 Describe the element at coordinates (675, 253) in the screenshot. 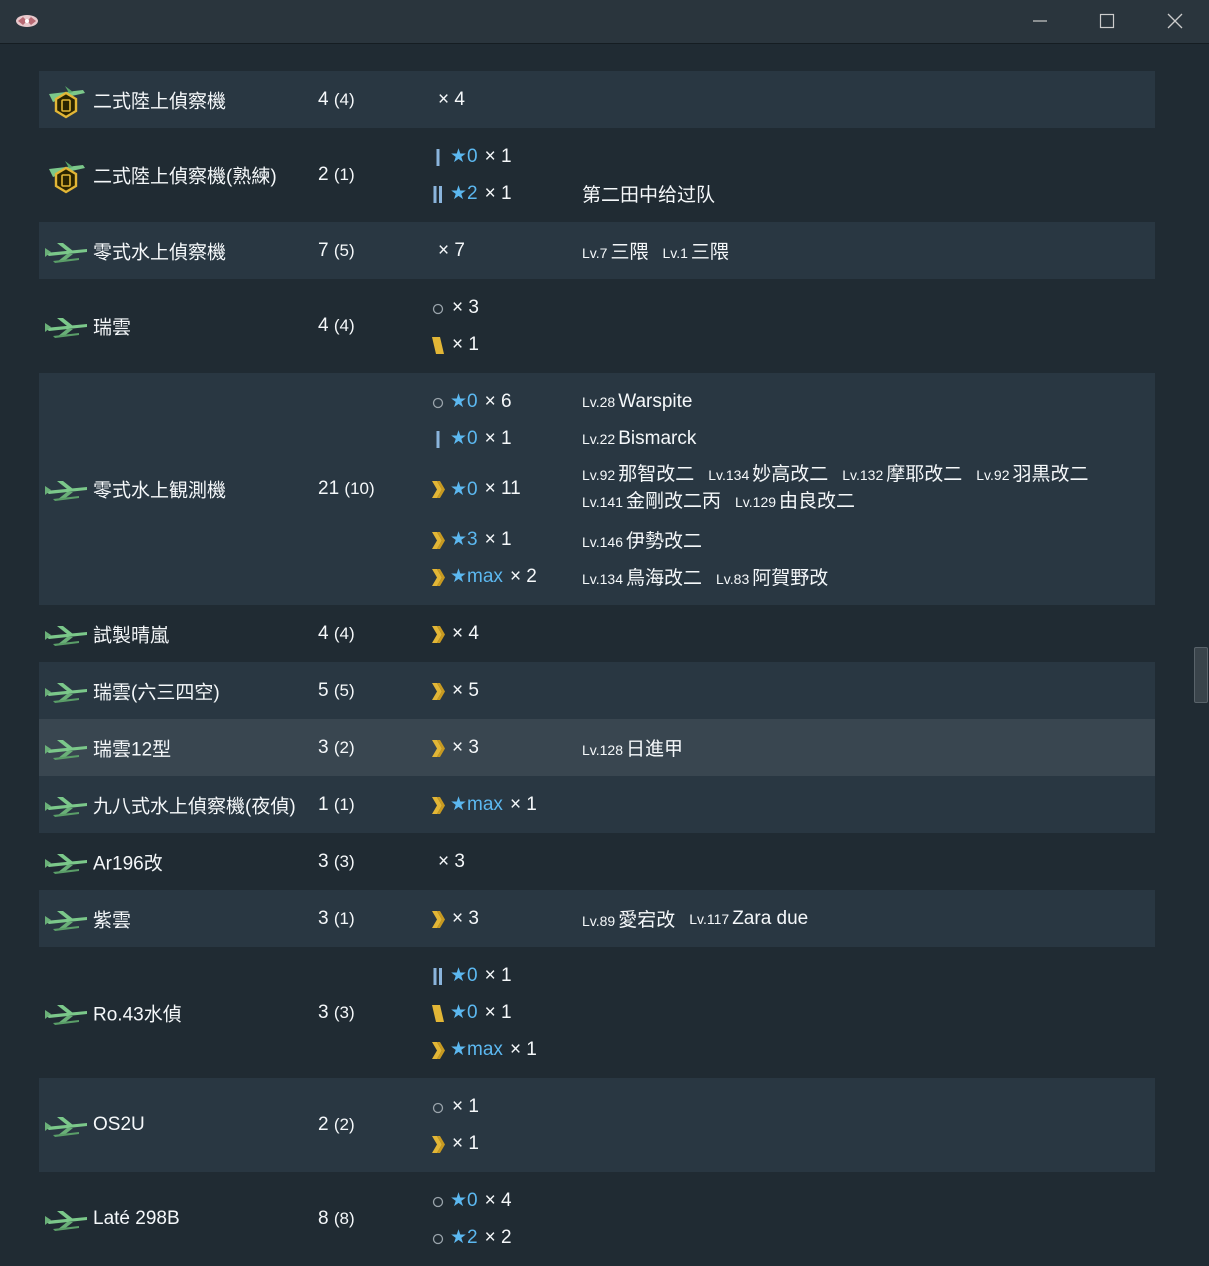

I see `ship-level: Lv.1` at that location.